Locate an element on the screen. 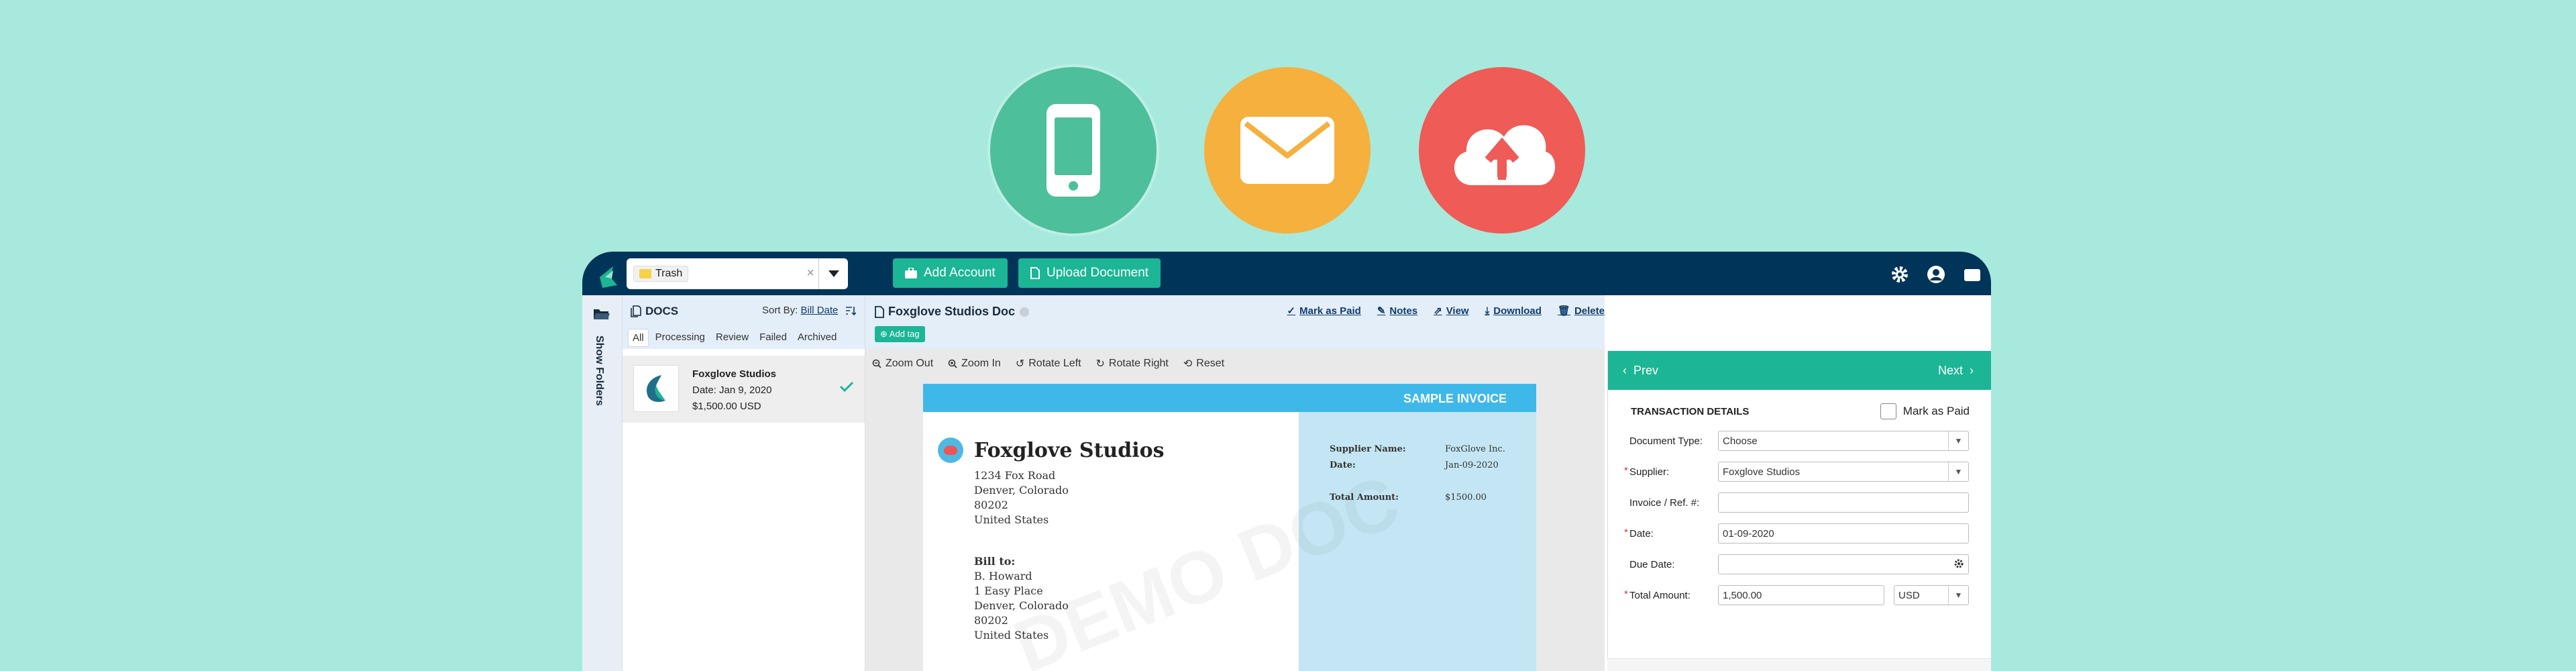 Image resolution: width=2576 pixels, height=671 pixels. add-account-button: Add Account is located at coordinates (950, 273).